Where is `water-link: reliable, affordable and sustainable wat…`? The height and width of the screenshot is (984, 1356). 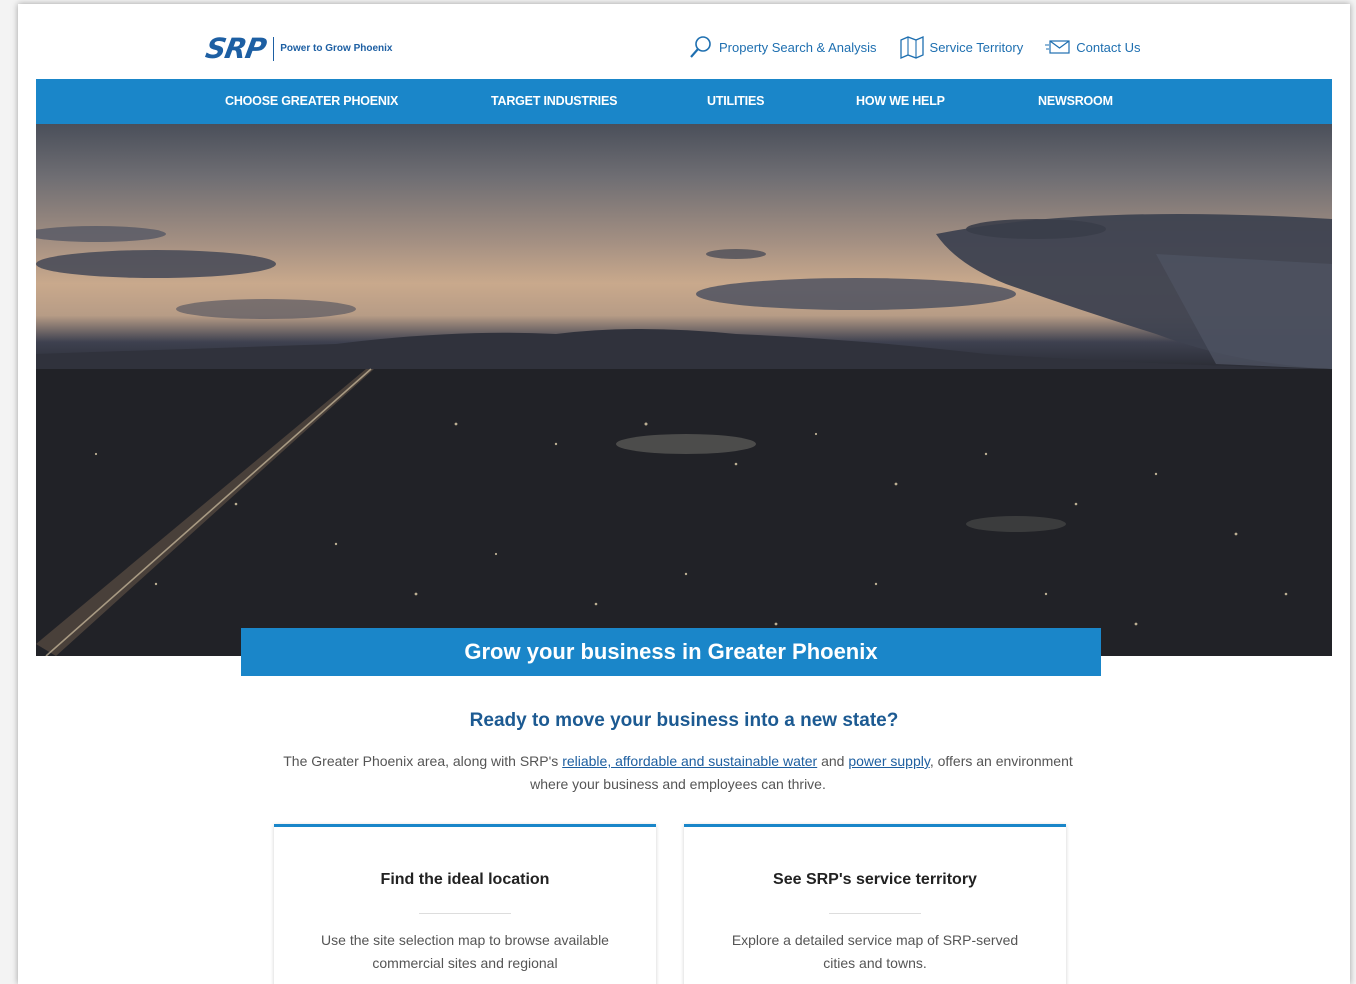 water-link: reliable, affordable and sustainable wat… is located at coordinates (689, 761).